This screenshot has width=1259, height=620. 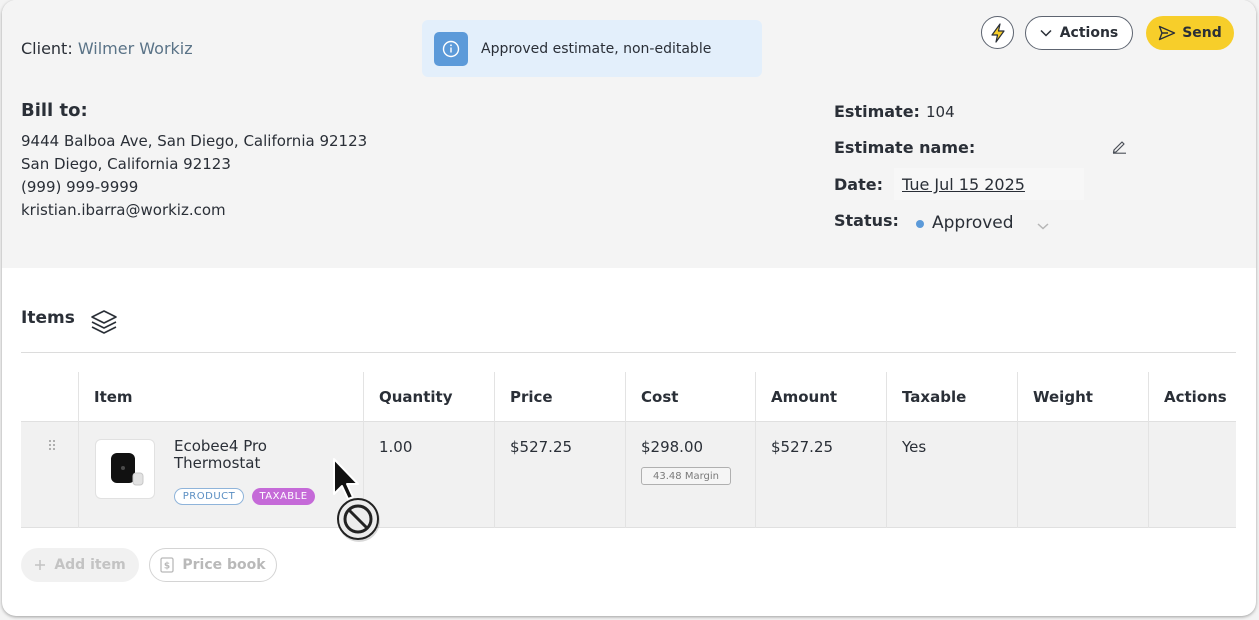 What do you see at coordinates (905, 147) in the screenshot?
I see `estimate-name-label: Estimate name:` at bounding box center [905, 147].